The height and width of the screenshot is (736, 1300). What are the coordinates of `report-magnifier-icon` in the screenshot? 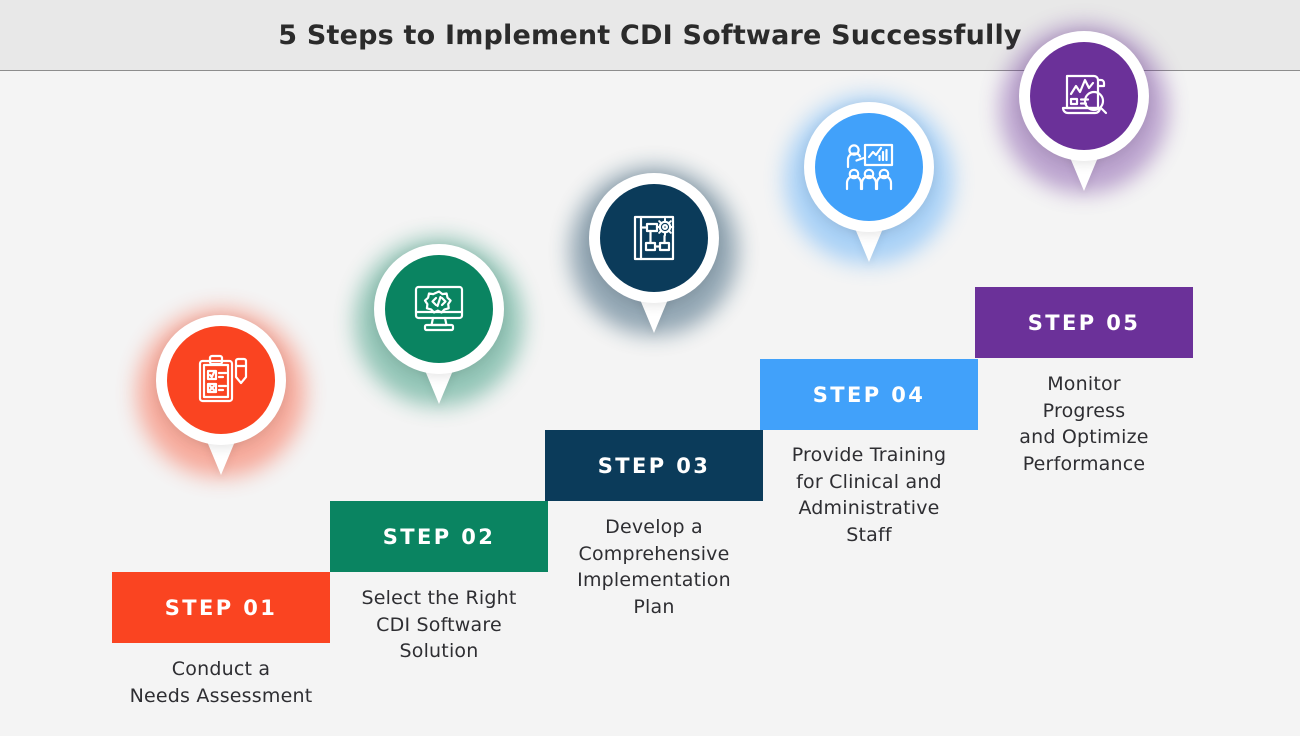 It's located at (1084, 96).